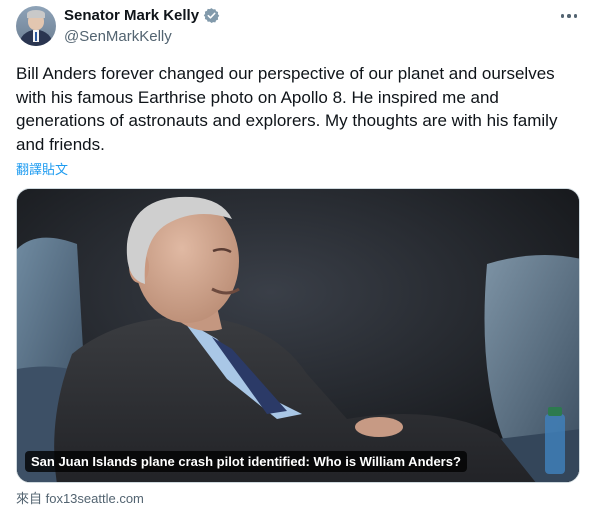 Image resolution: width=595 pixels, height=509 pixels. I want to click on avatar-hair, so click(36, 14).